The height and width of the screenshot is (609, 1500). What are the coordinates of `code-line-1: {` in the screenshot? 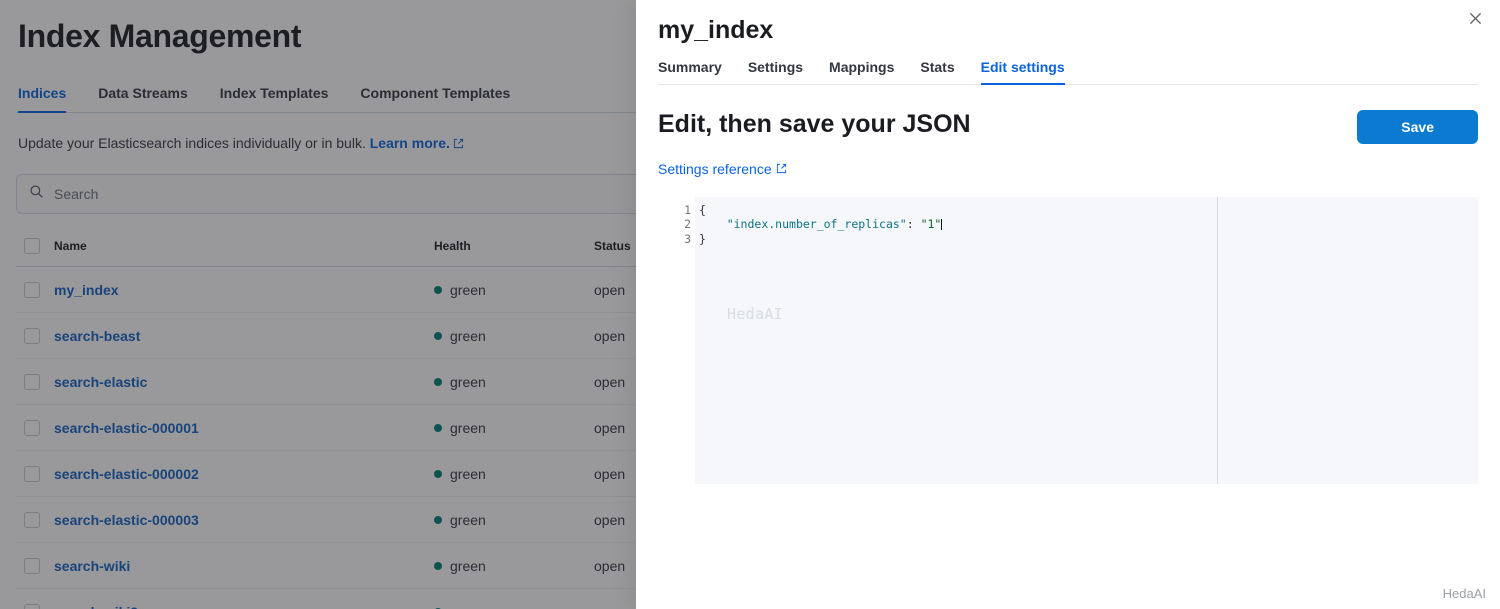 It's located at (1086, 210).